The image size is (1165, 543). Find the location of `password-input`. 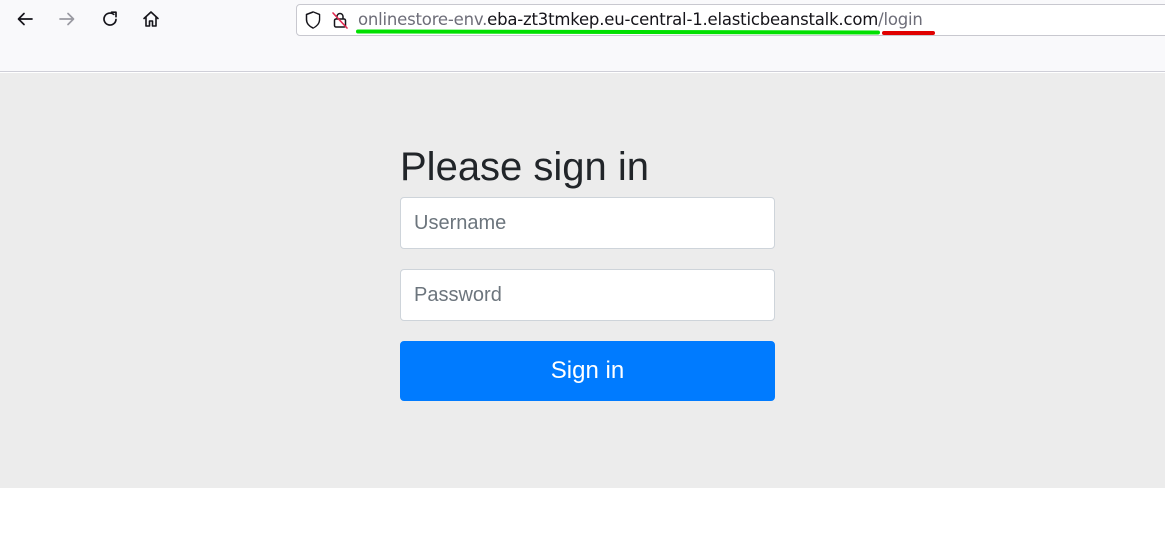

password-input is located at coordinates (587, 295).